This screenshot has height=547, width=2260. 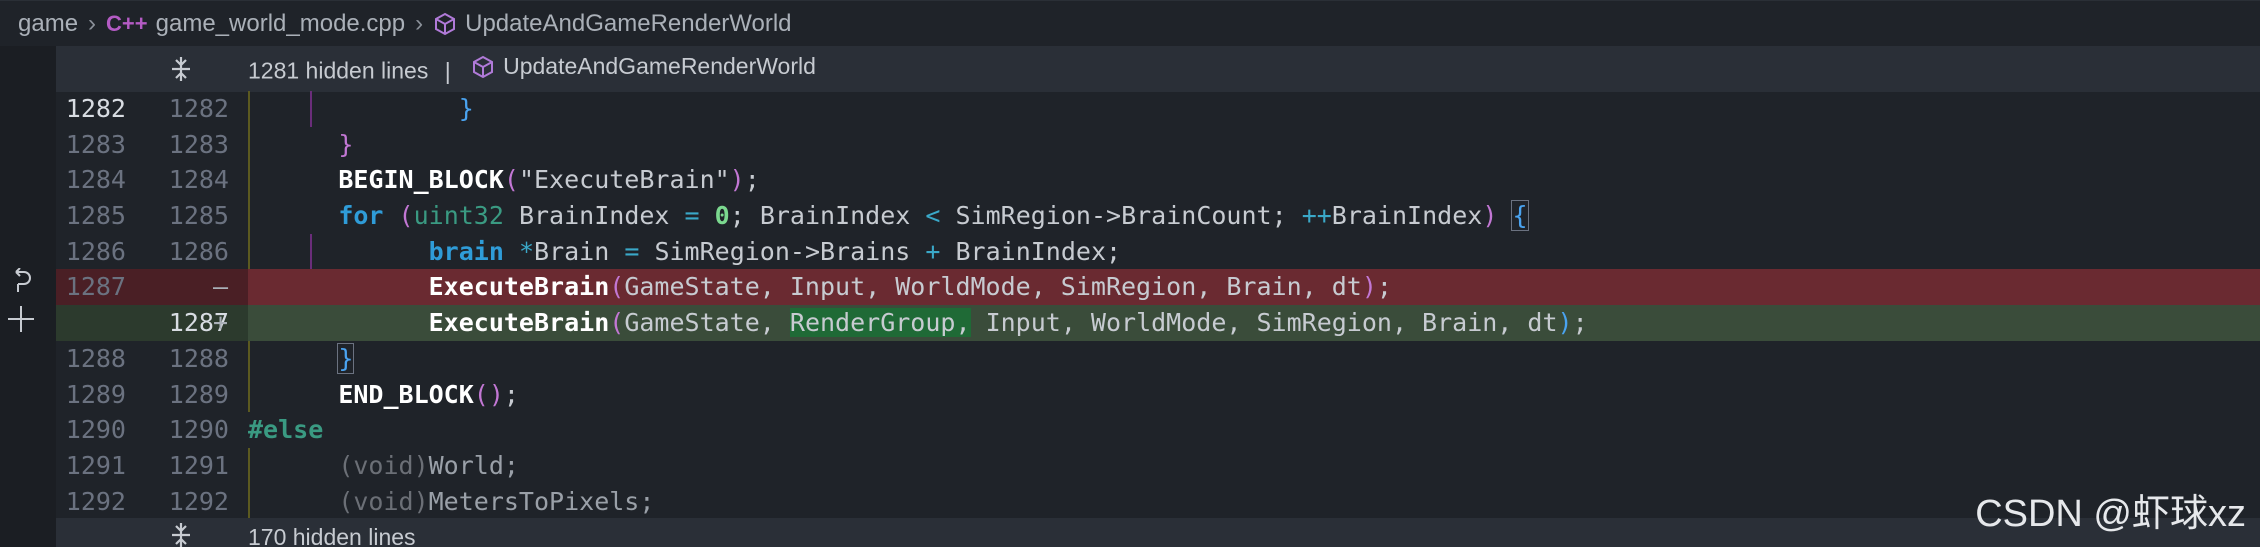 What do you see at coordinates (95, 358) in the screenshot?
I see `line-number-original: 1288` at bounding box center [95, 358].